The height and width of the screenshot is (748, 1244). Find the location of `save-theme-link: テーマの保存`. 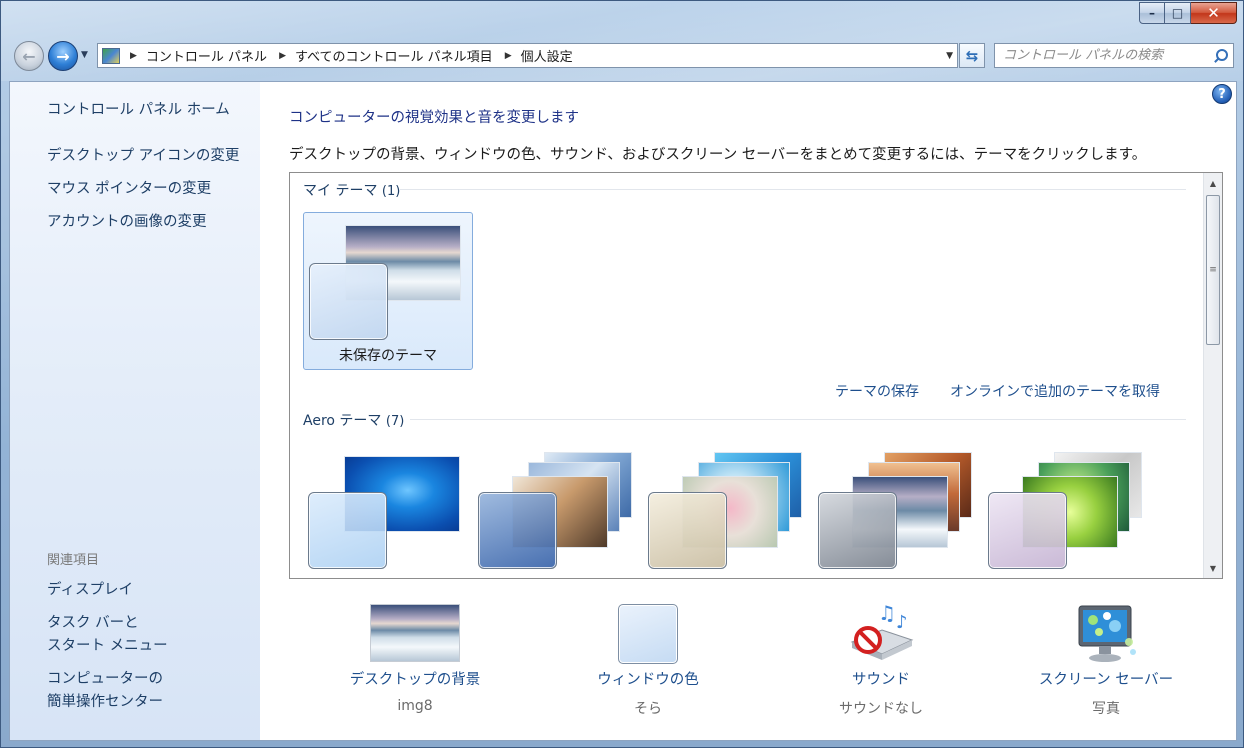

save-theme-link: テーマの保存 is located at coordinates (877, 391).